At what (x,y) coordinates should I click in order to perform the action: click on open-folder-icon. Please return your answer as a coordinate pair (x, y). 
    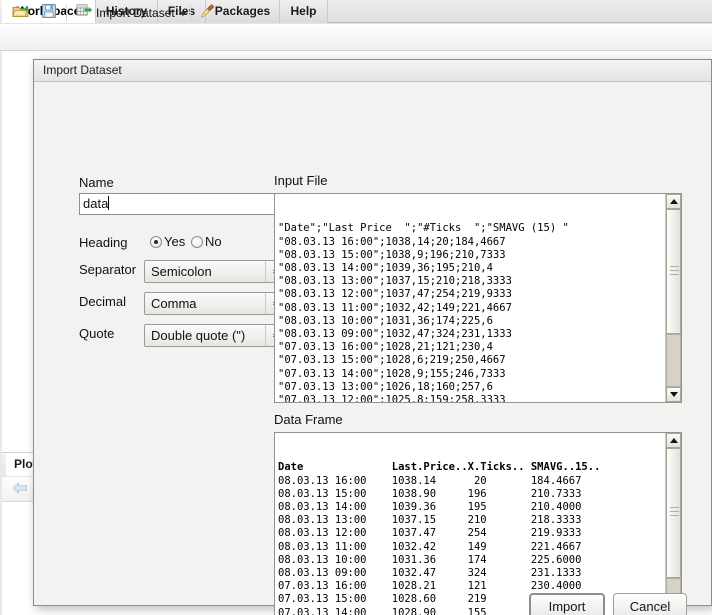
    Looking at the image, I should click on (21, 13).